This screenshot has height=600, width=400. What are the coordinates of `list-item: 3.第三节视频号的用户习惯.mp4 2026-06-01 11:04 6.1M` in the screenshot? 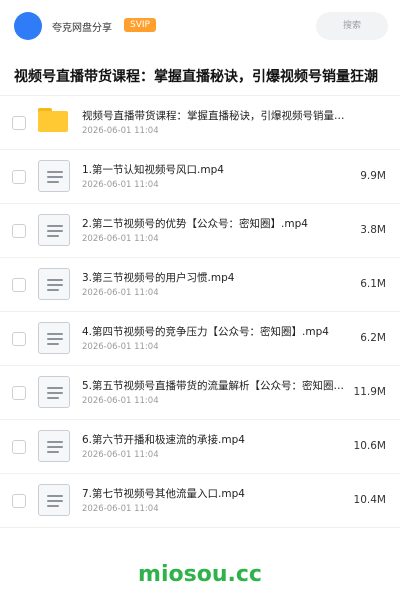 It's located at (200, 285).